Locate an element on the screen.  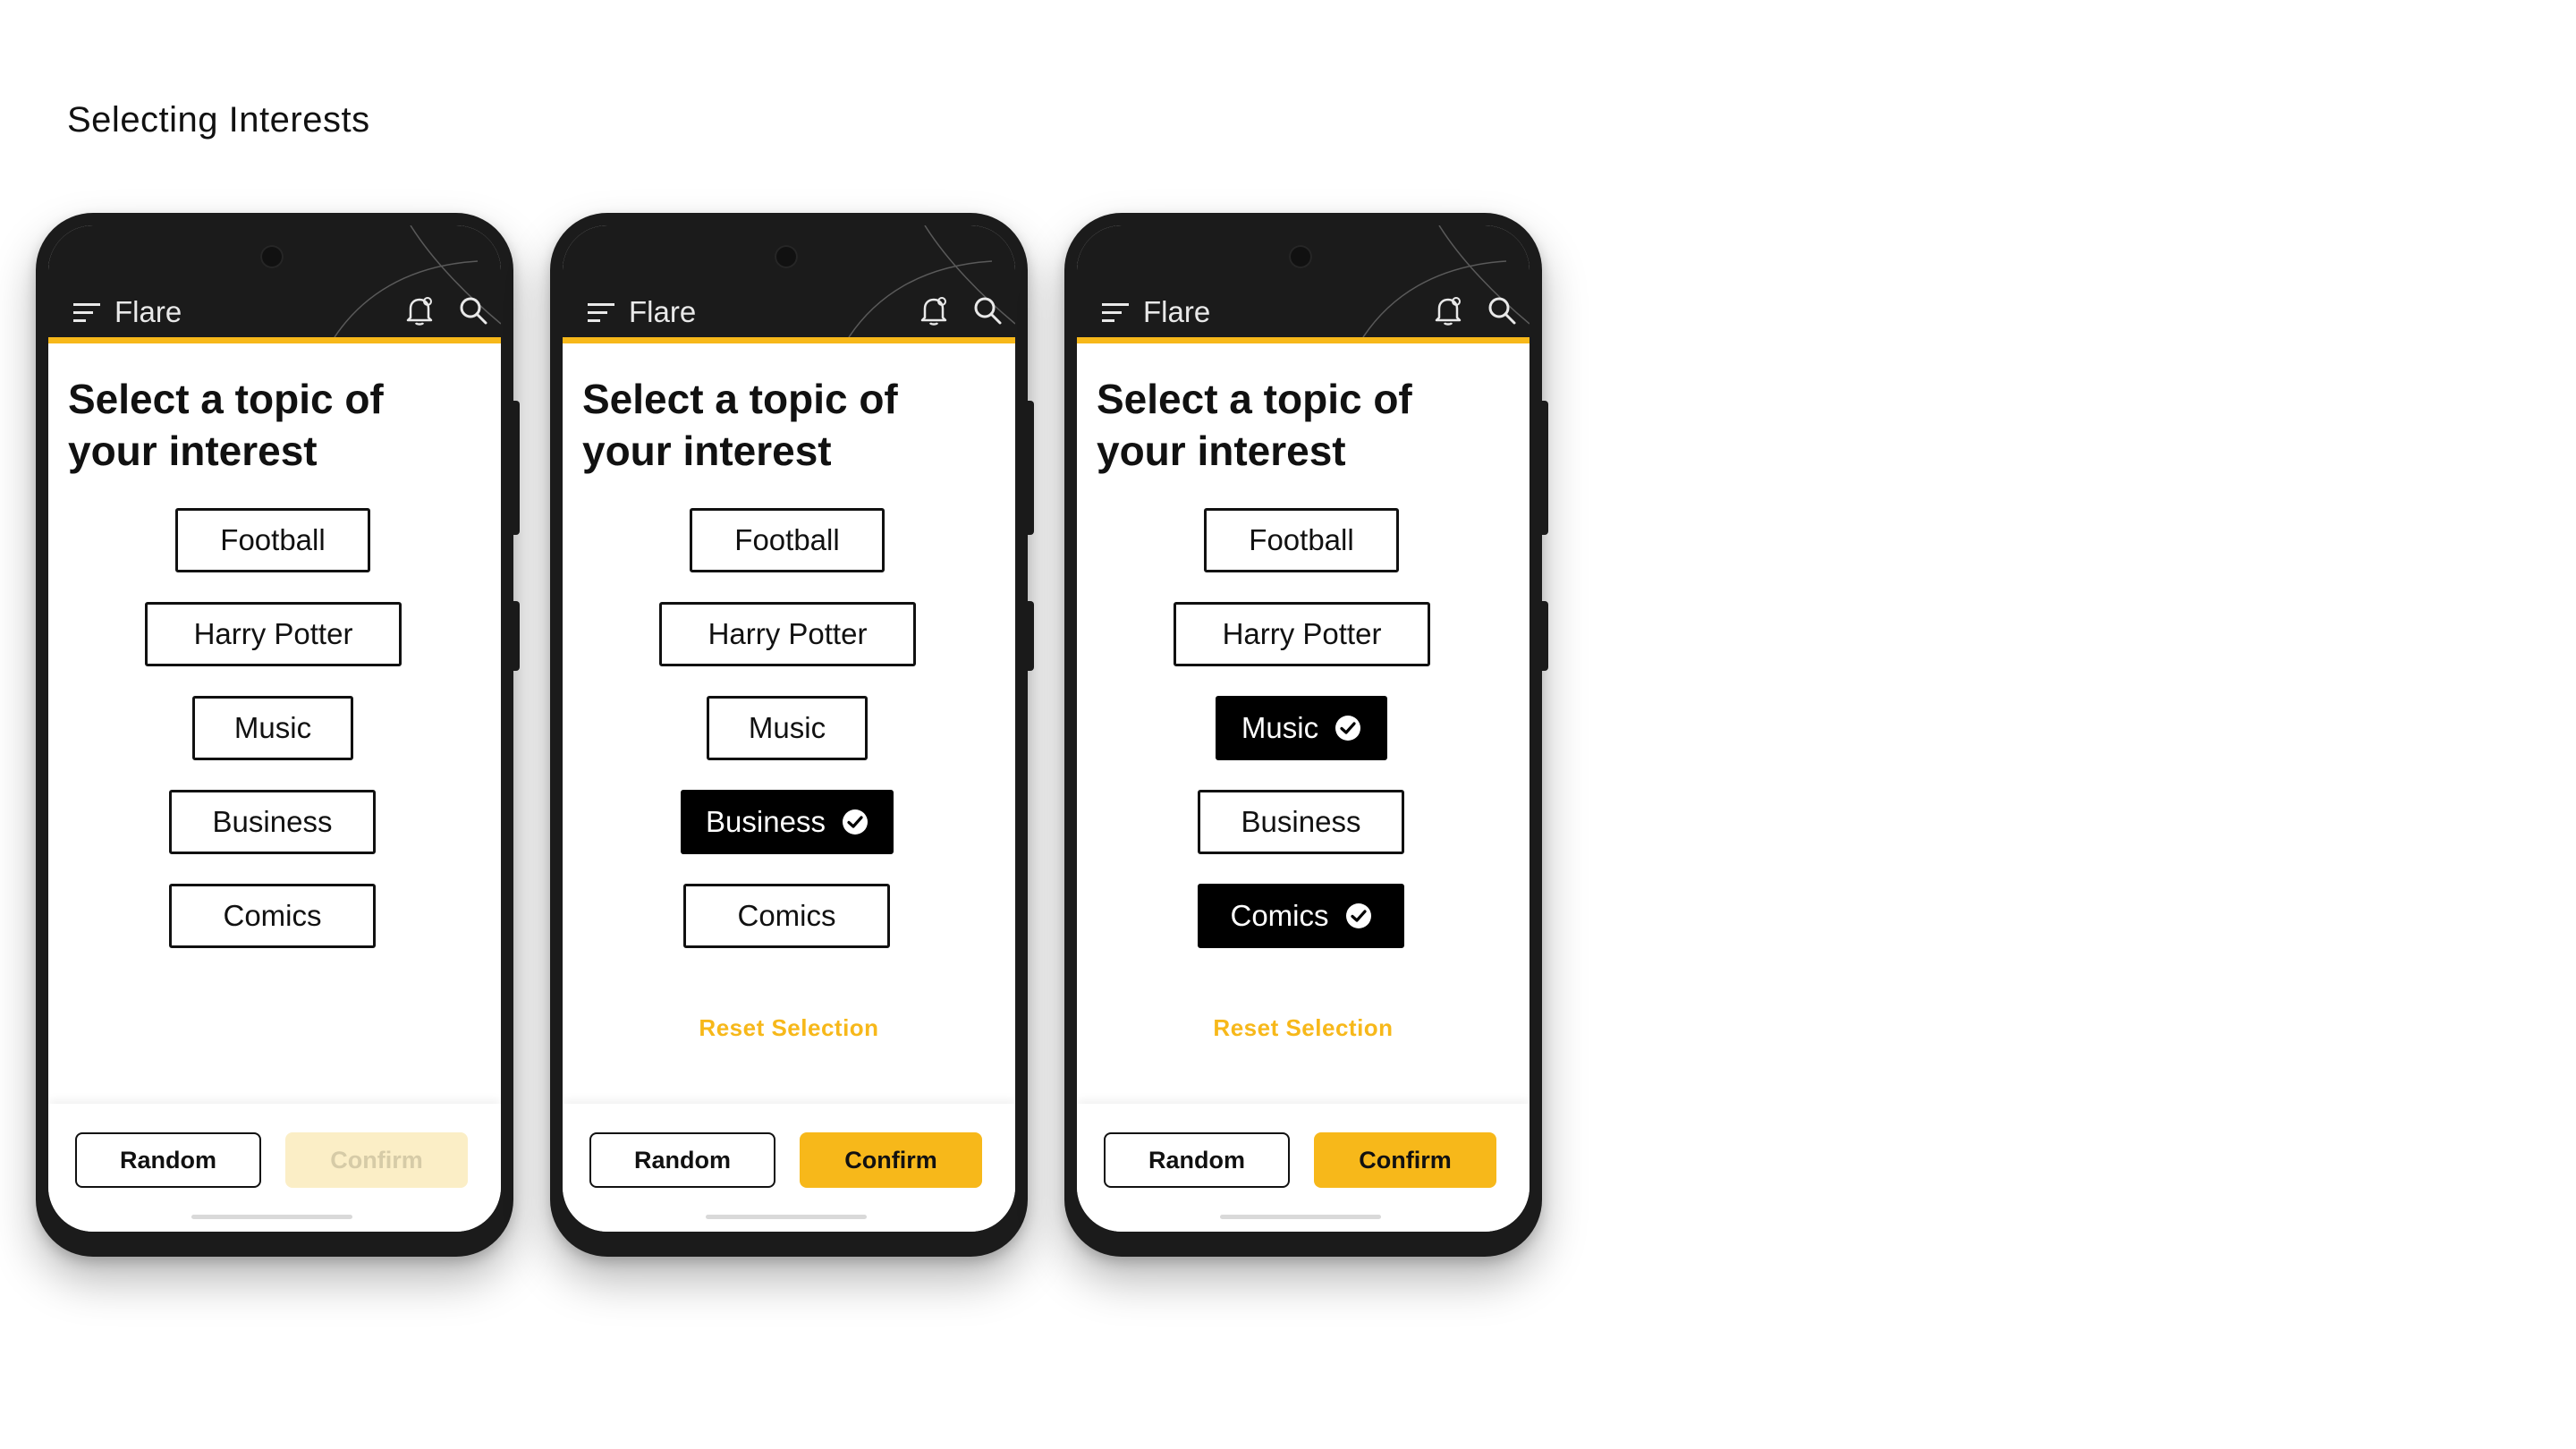
page-heading: Selecting Interests is located at coordinates (218, 120).